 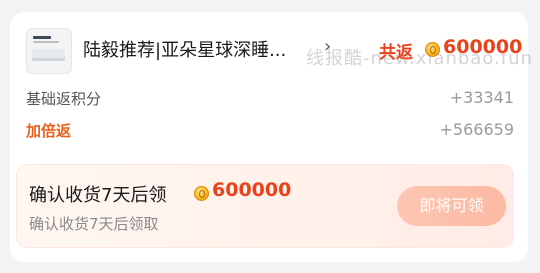 What do you see at coordinates (270, 132) in the screenshot?
I see `double-points-row: 加倍返 +566659` at bounding box center [270, 132].